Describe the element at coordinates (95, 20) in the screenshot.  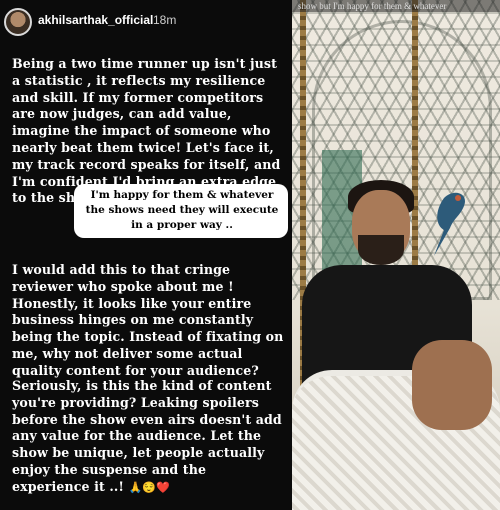
I see `username: akhilsarthak_official` at that location.